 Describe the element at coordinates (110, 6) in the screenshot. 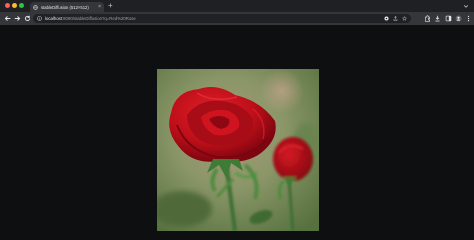

I see `new-tab-button: +` at that location.